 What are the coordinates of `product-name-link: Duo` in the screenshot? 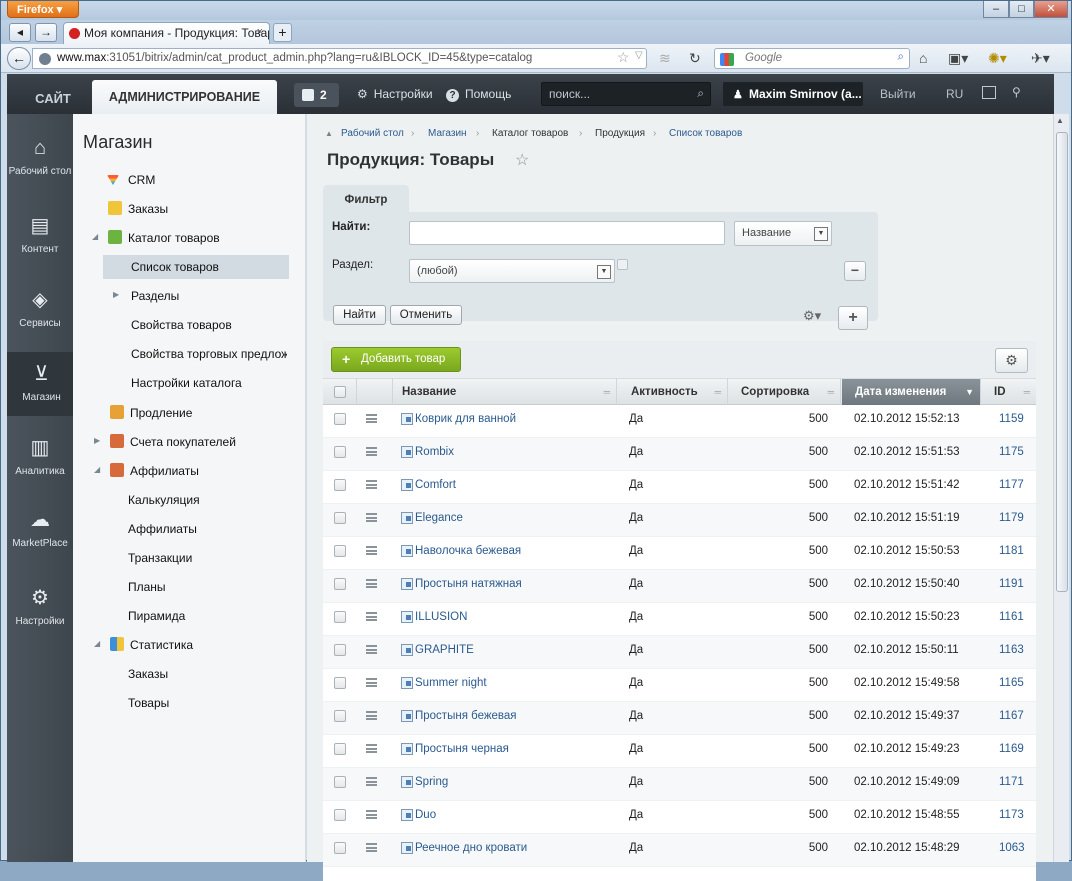 It's located at (425, 815).